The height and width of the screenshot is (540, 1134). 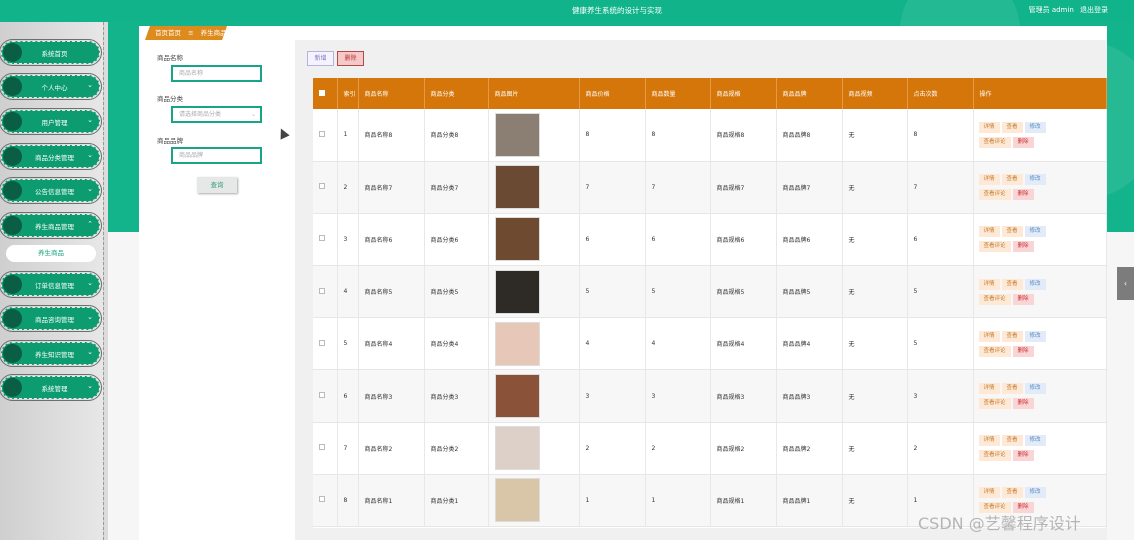 I want to click on sidebar-item-9: 系统管理 ⌄, so click(x=51, y=387).